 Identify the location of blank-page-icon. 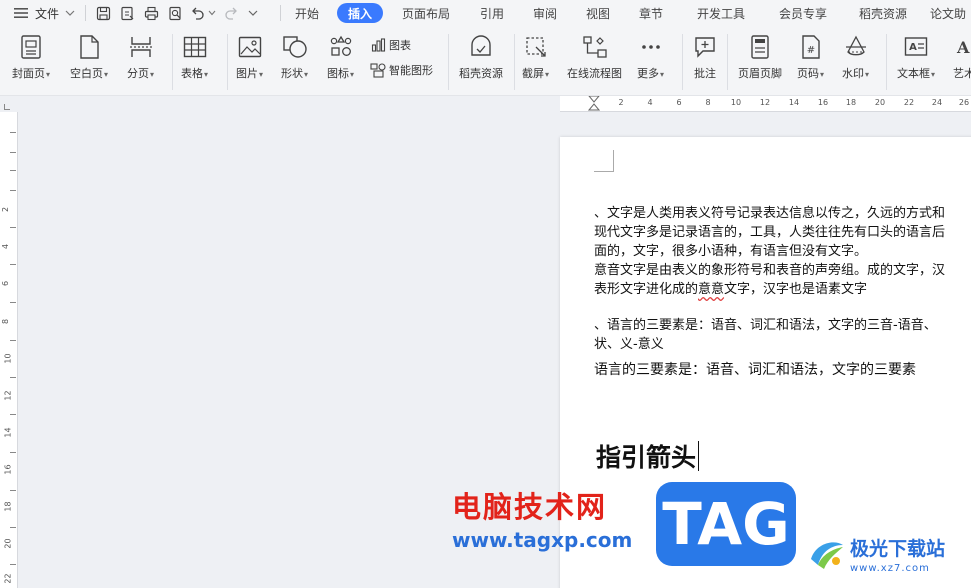
(89, 47).